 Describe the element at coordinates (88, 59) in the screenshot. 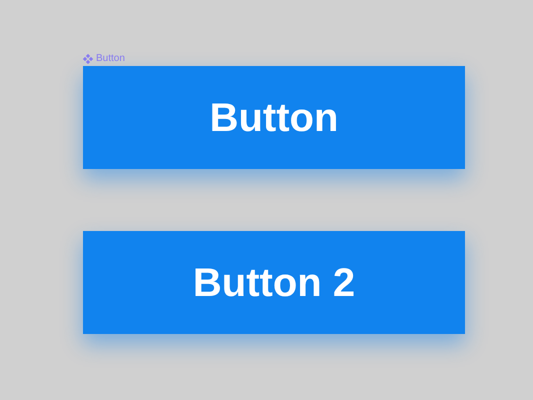

I see `component-icon` at that location.